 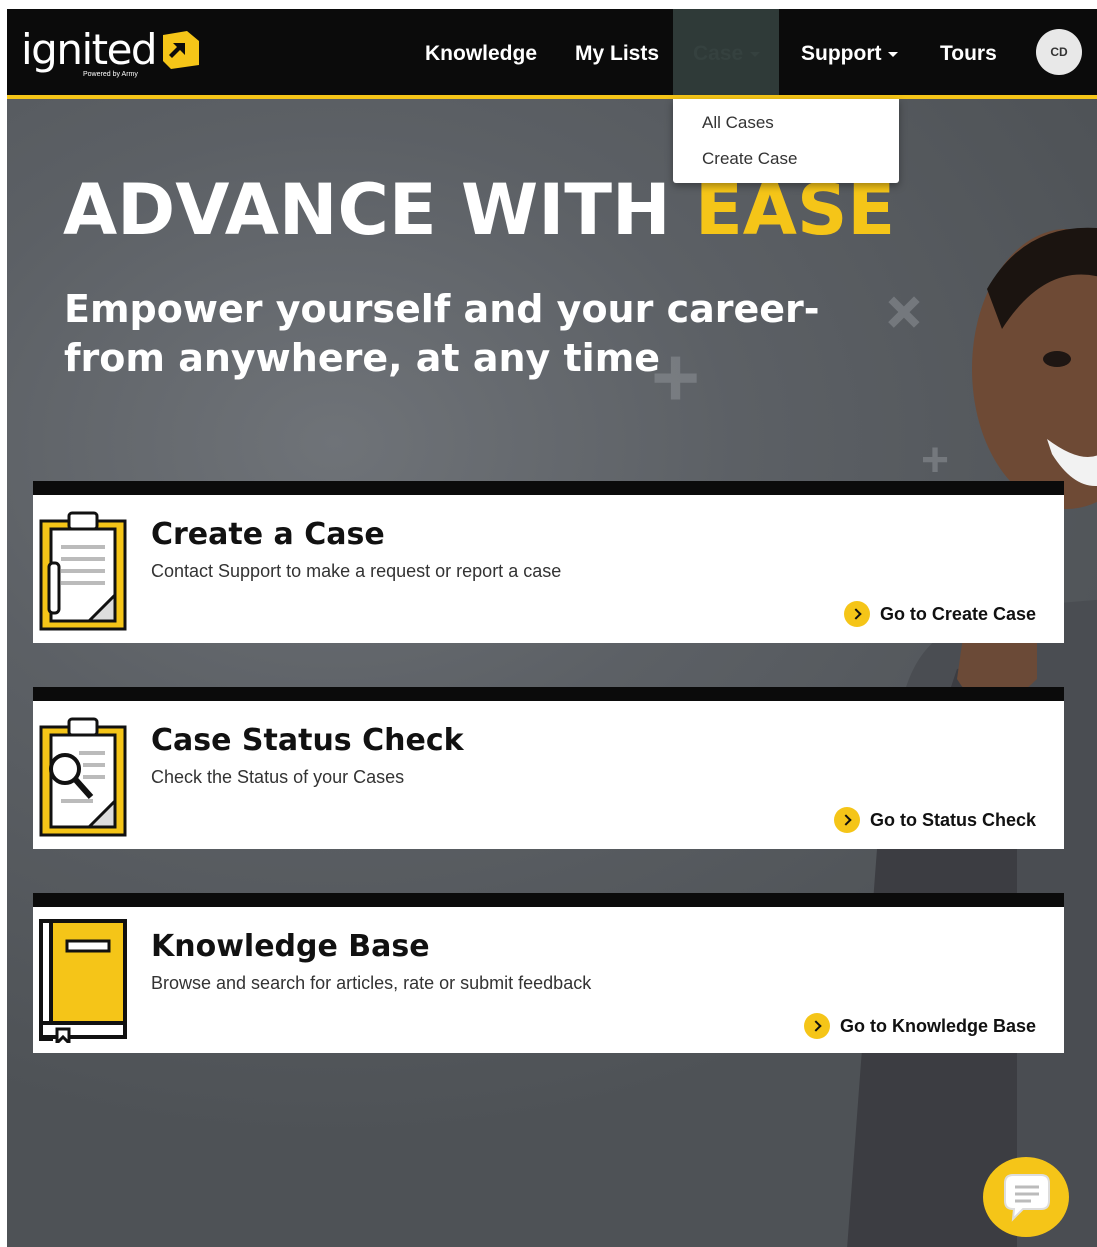 I want to click on nav-label: Tours, so click(x=968, y=53).